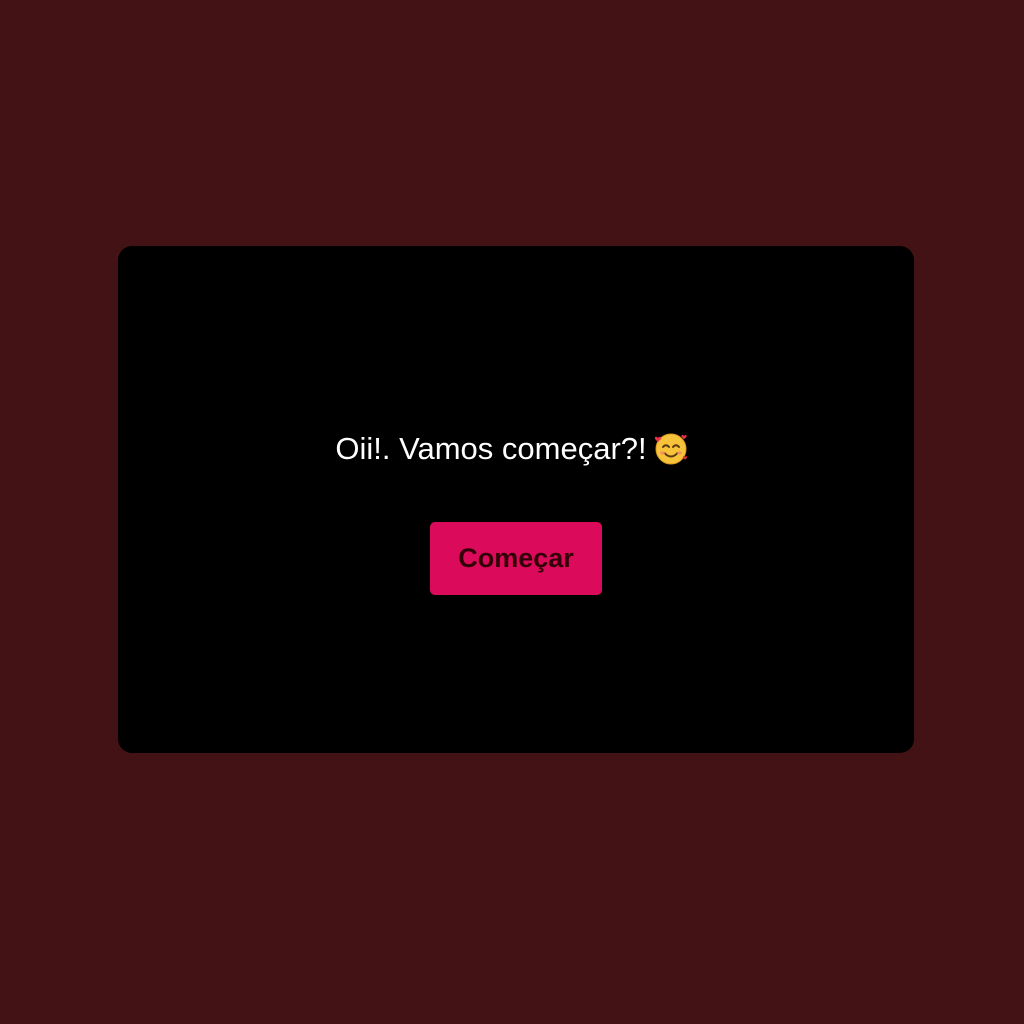  I want to click on start-button: Começar, so click(516, 558).